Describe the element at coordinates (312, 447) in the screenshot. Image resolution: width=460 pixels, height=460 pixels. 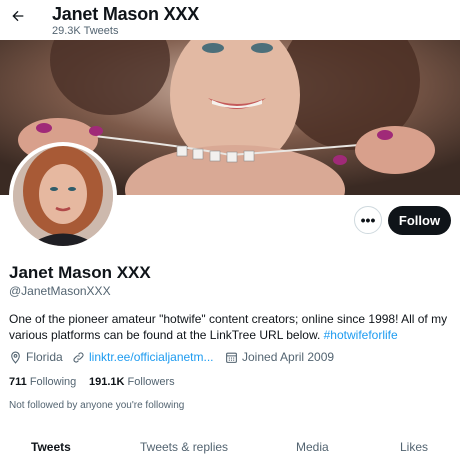
I see `tab-media: Media` at that location.